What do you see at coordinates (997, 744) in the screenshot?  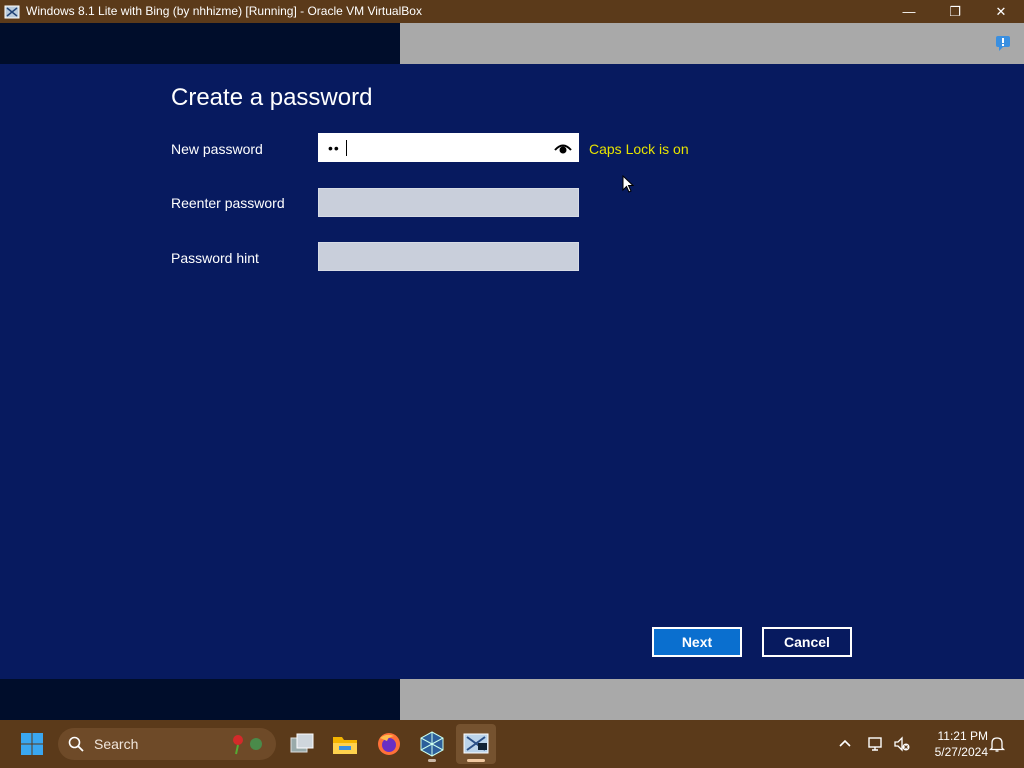 I see `notifications-bell-icon` at bounding box center [997, 744].